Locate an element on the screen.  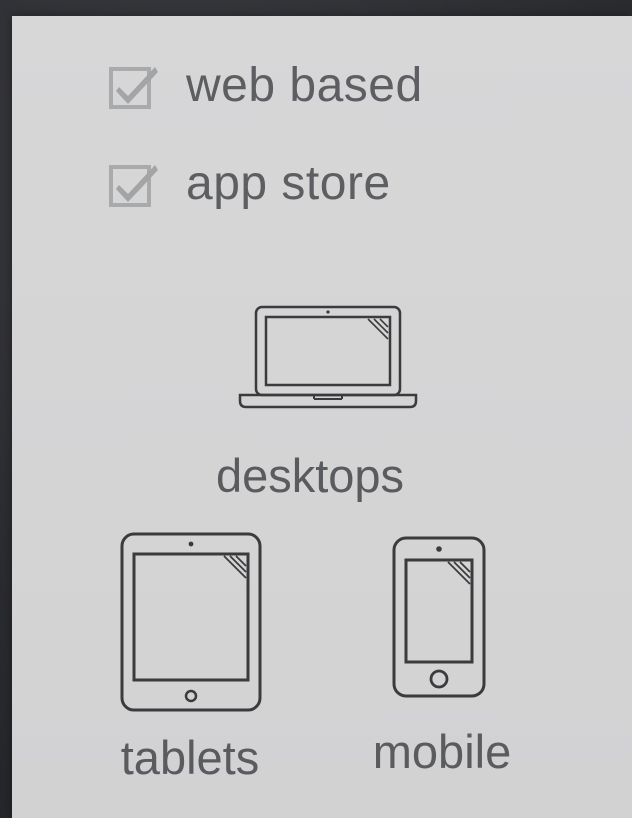
option-web-based: web based is located at coordinates (265, 86).